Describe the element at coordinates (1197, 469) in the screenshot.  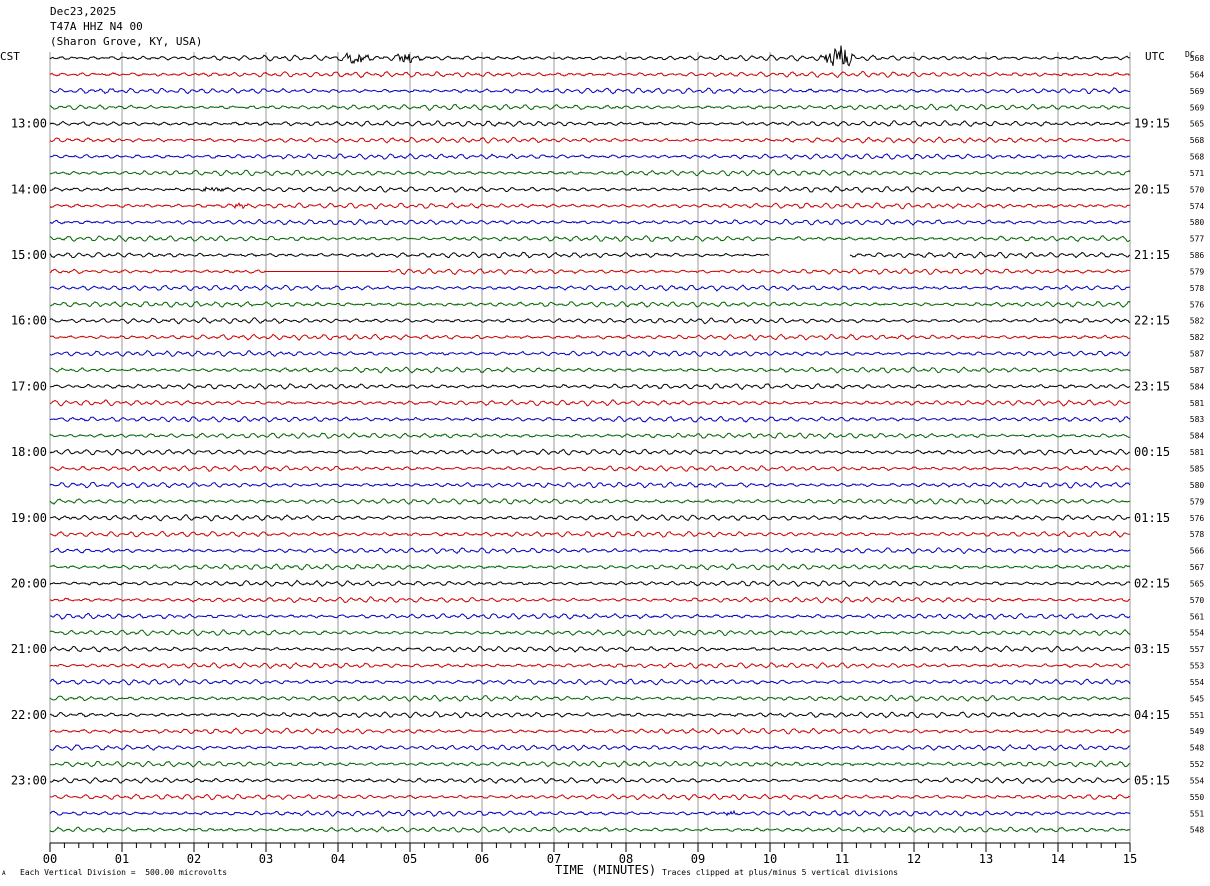
I see `dc-offset-label: 585` at that location.